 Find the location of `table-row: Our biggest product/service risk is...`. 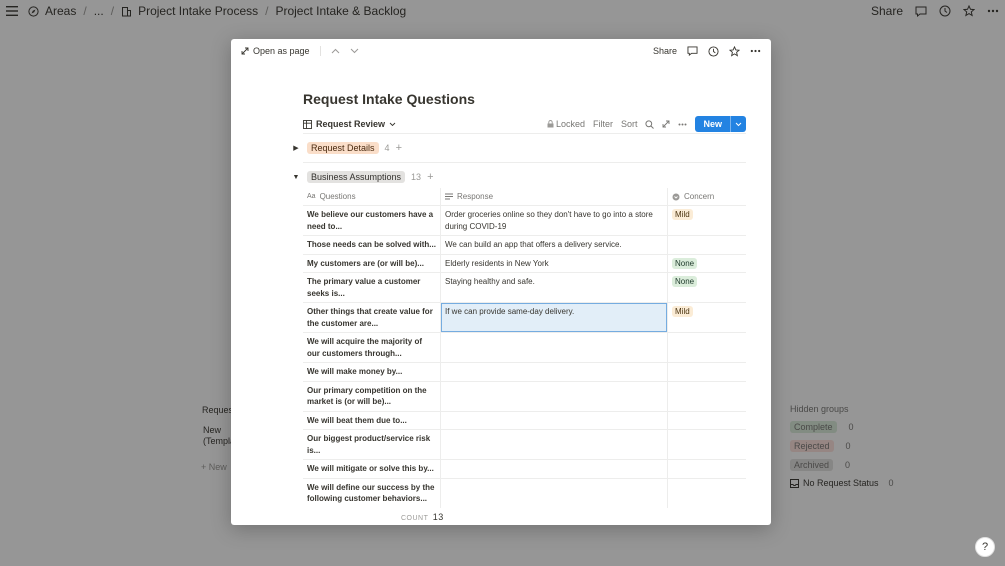

table-row: Our biggest product/service risk is... is located at coordinates (524, 445).